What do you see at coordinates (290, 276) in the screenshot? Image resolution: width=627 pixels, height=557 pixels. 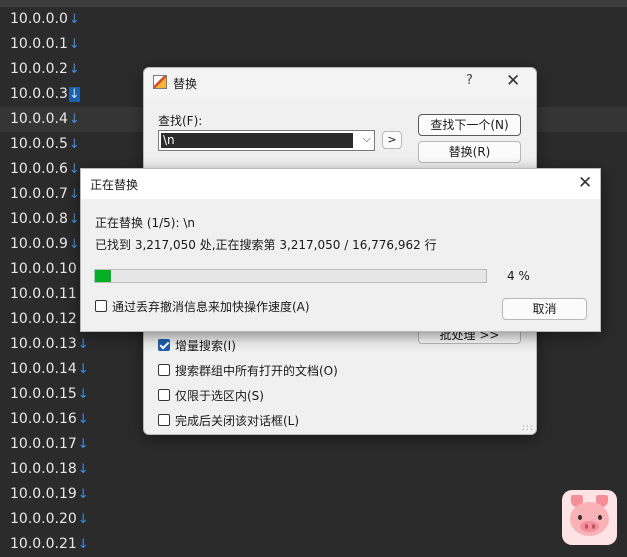 I see `progress-bar` at bounding box center [290, 276].